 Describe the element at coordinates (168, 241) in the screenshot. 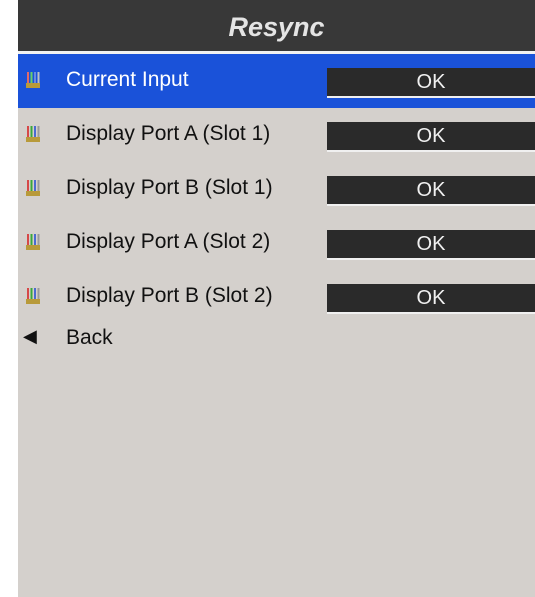

I see `menu-row-label: Display Port A (Slot 2)` at that location.